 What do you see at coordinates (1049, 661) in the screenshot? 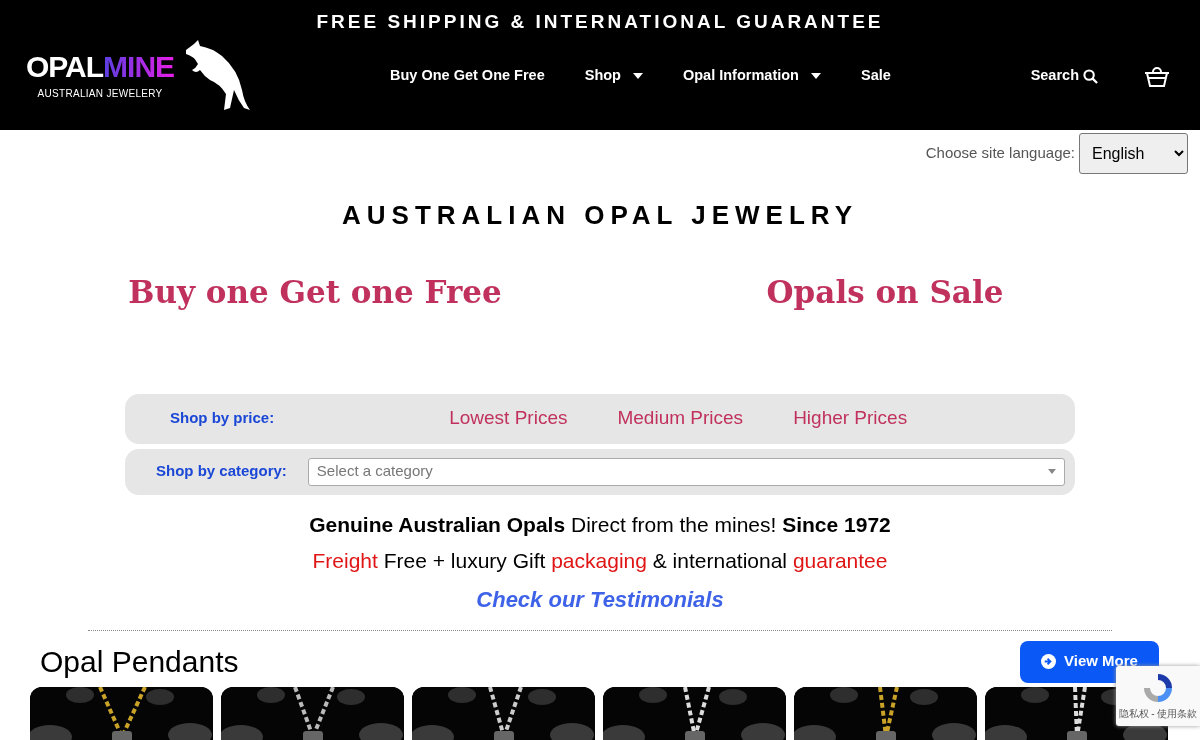
I see `arrow-circle-icon` at bounding box center [1049, 661].